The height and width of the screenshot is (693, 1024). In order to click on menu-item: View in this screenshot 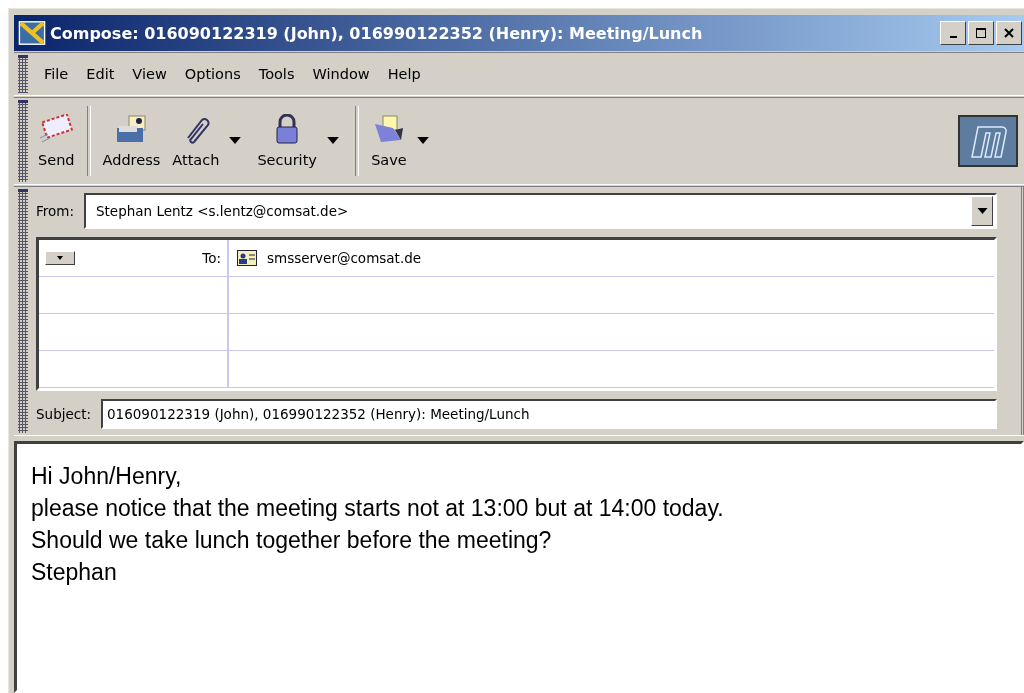, I will do `click(152, 74)`.